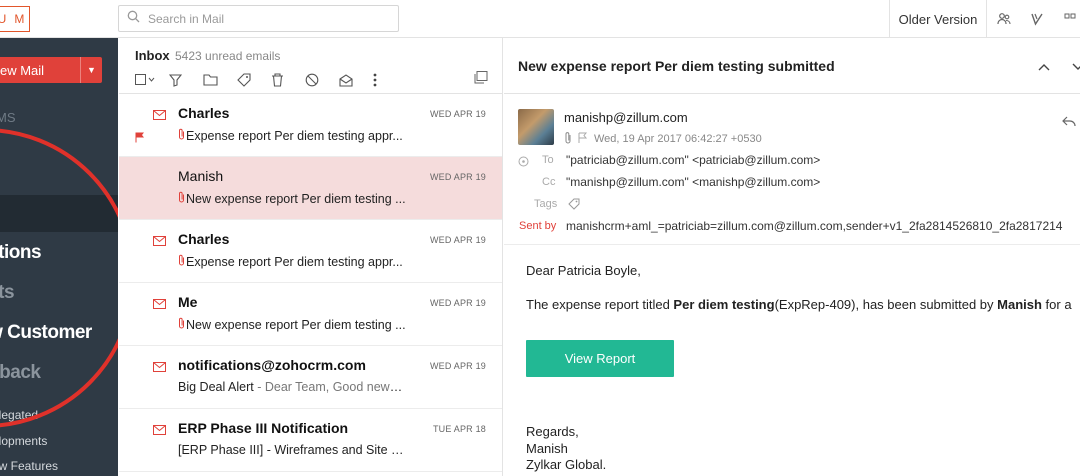 Image resolution: width=1080 pixels, height=476 pixels. Describe the element at coordinates (91, 70) in the screenshot. I see `chevron-down-icon: ▼` at that location.